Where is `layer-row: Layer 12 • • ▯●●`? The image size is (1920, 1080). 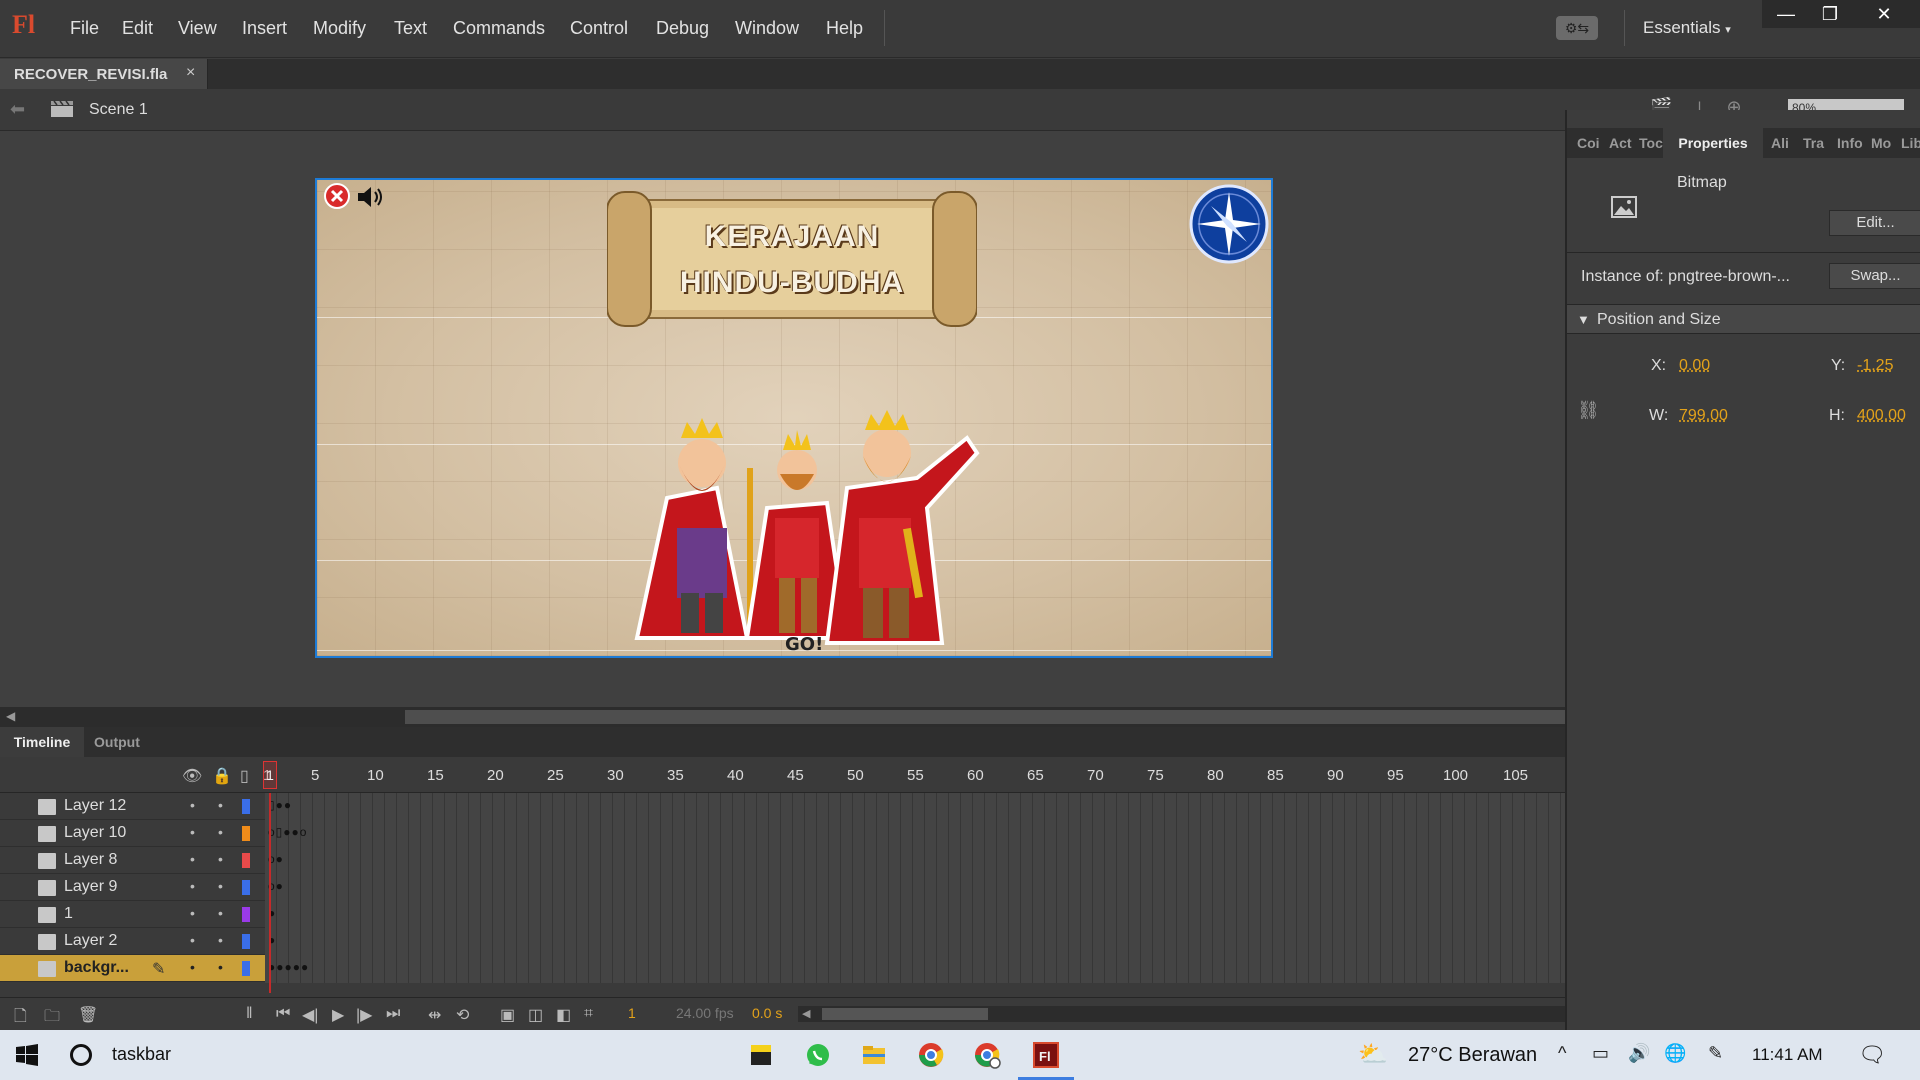
layer-row: Layer 12 • • ▯●● is located at coordinates (782, 806).